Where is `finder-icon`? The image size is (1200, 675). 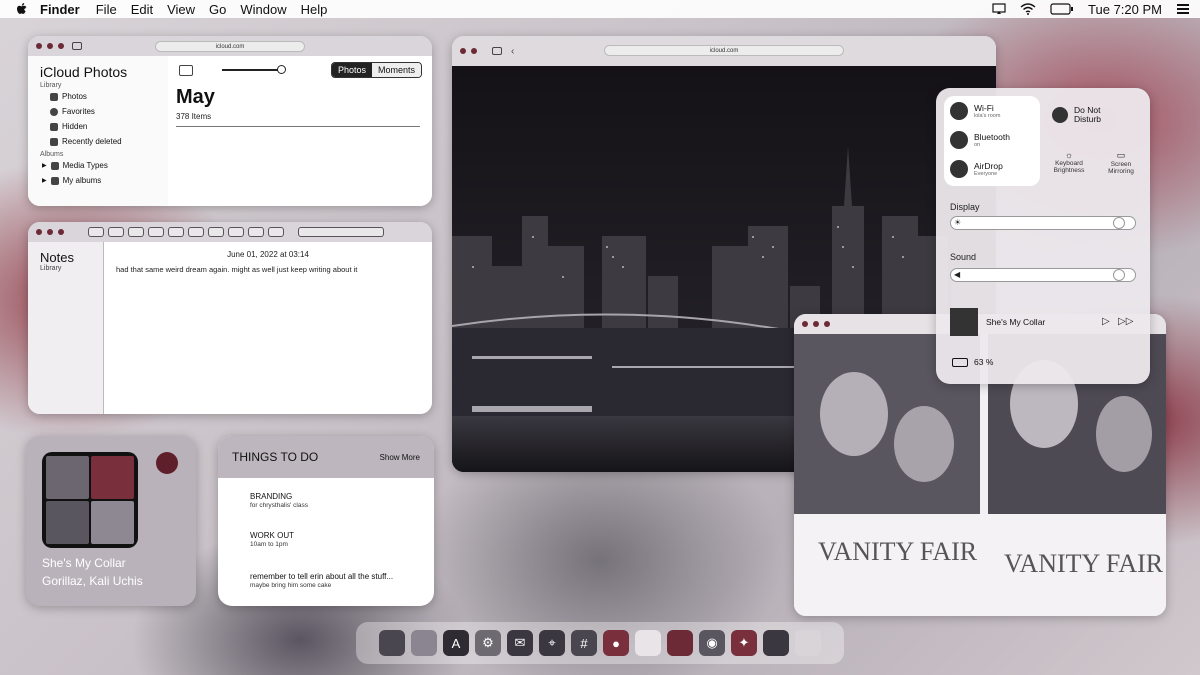
finder-icon is located at coordinates (392, 643).